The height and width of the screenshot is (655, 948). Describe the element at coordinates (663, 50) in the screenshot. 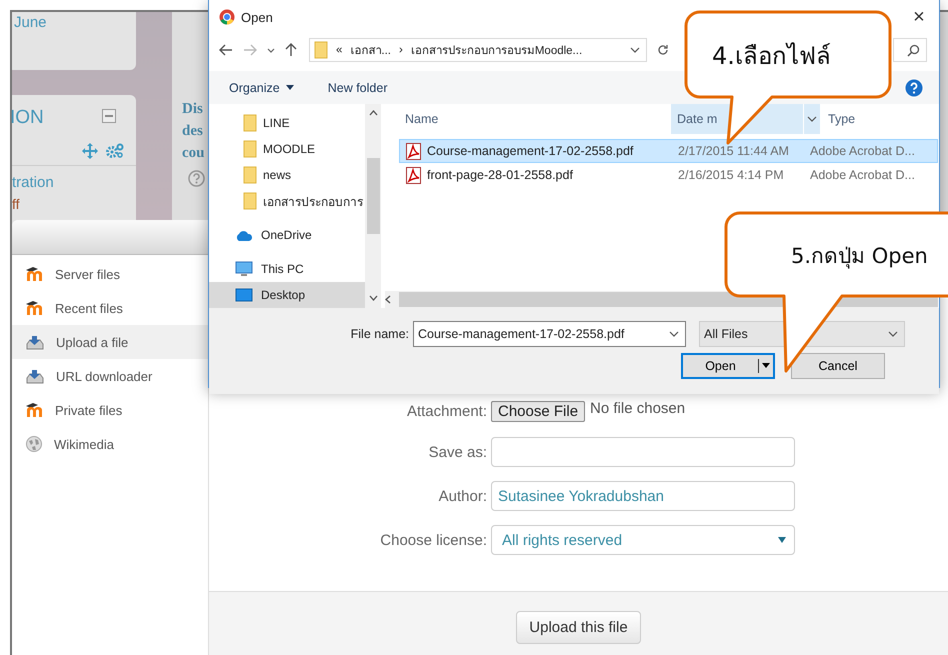

I see `refresh-icon` at that location.